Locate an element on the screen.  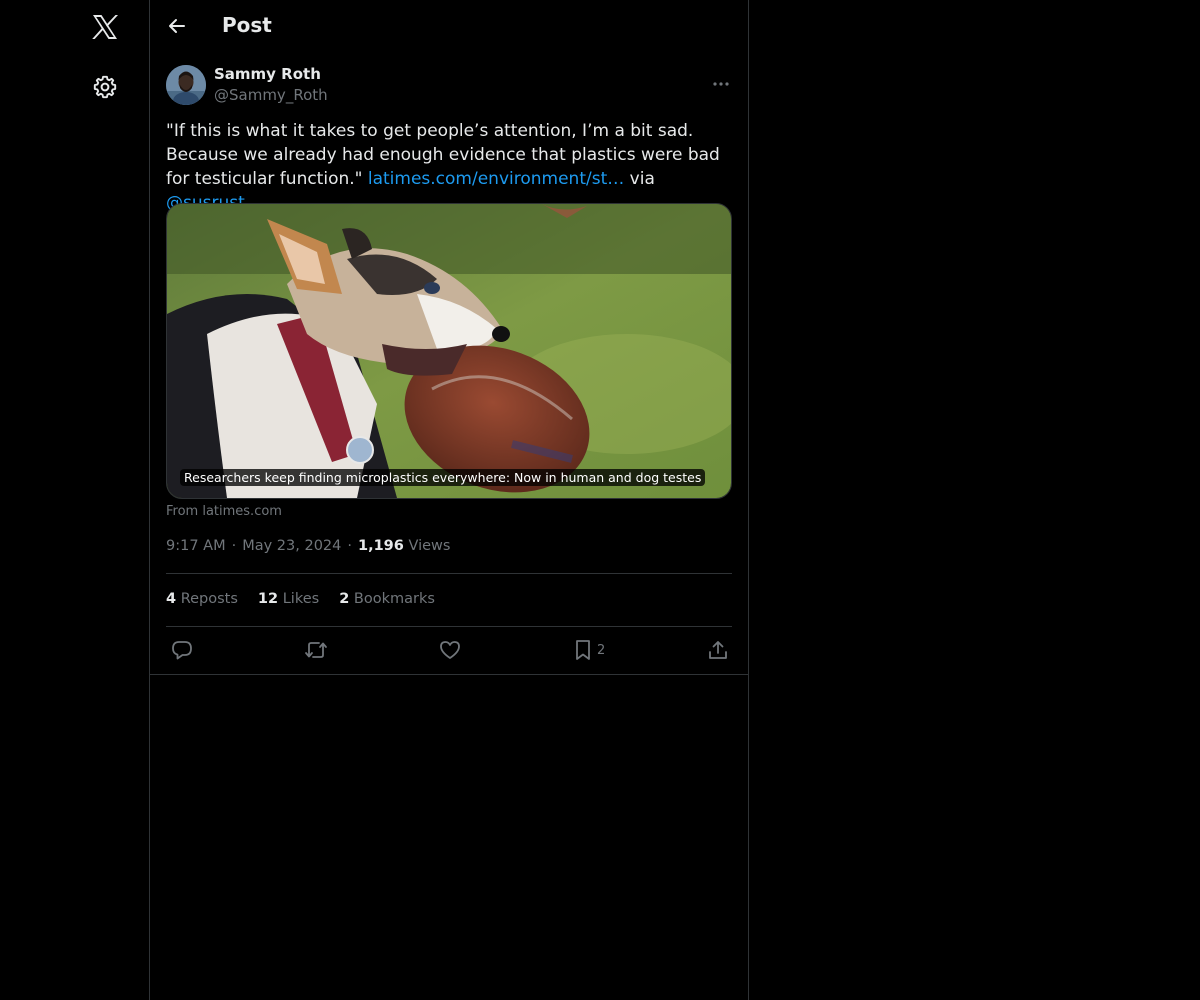
reply-icon is located at coordinates (182, 650).